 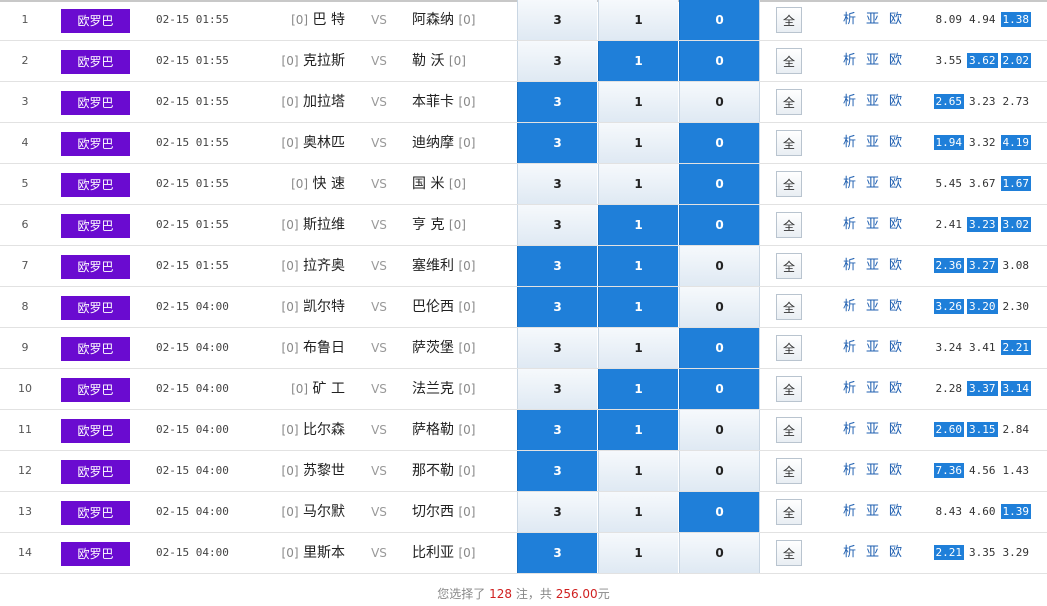 What do you see at coordinates (948, 429) in the screenshot?
I see `odds-value: 2.60` at bounding box center [948, 429].